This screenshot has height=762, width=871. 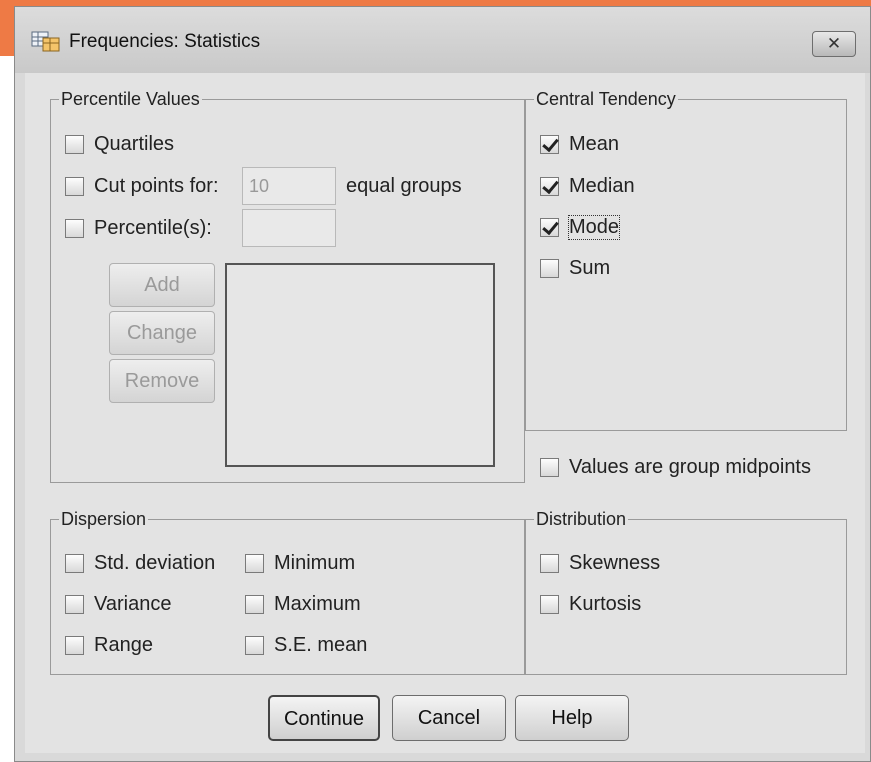 What do you see at coordinates (315, 562) in the screenshot?
I see `minimum-label: Minimum` at bounding box center [315, 562].